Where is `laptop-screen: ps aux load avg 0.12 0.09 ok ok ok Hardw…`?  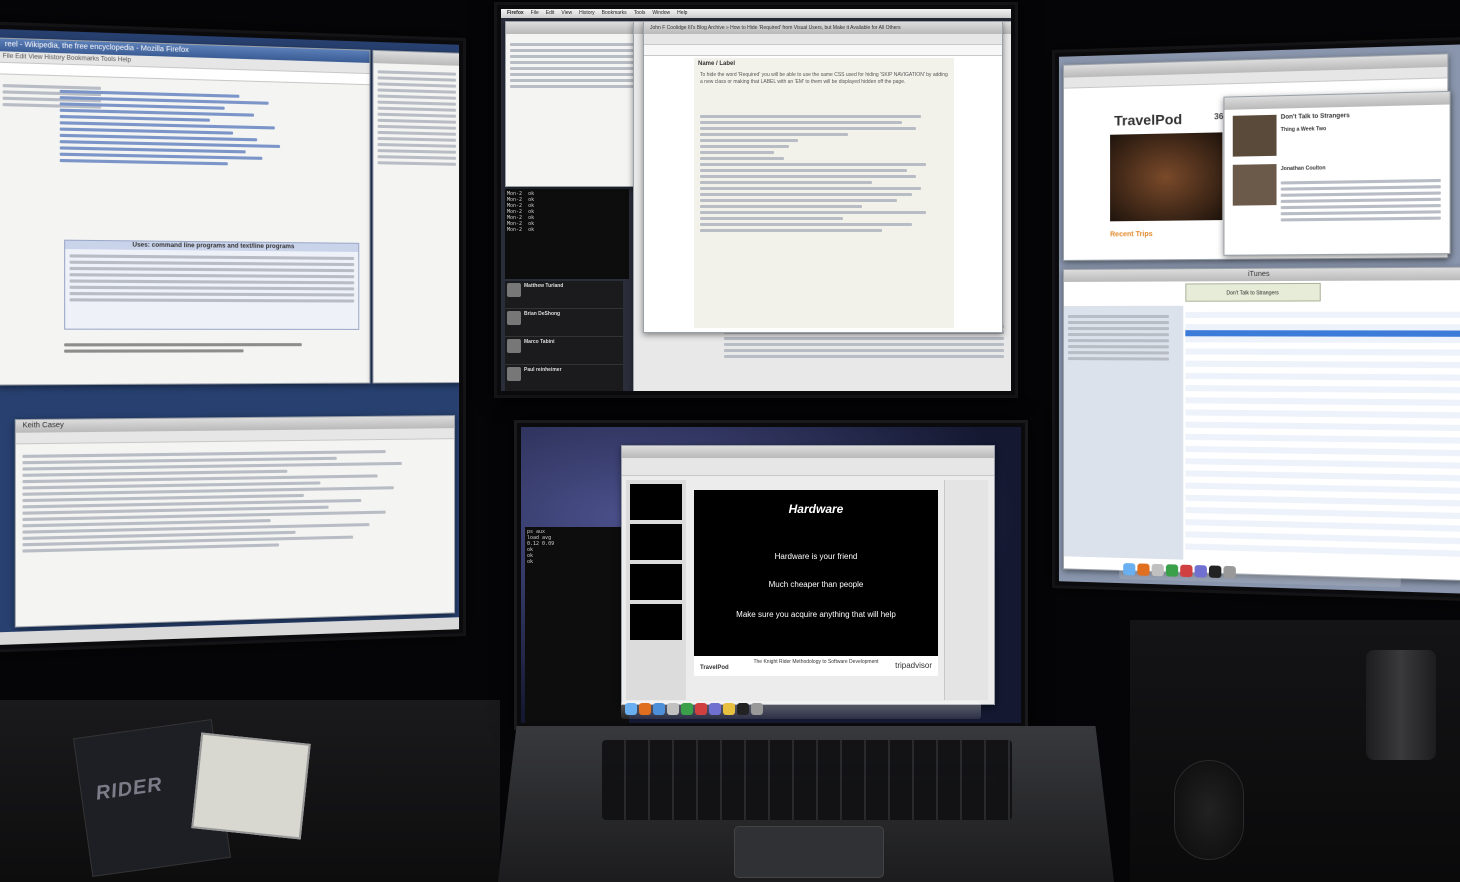
laptop-screen: ps aux load avg 0.12 0.09 ok ok ok Hardw… is located at coordinates (771, 575).